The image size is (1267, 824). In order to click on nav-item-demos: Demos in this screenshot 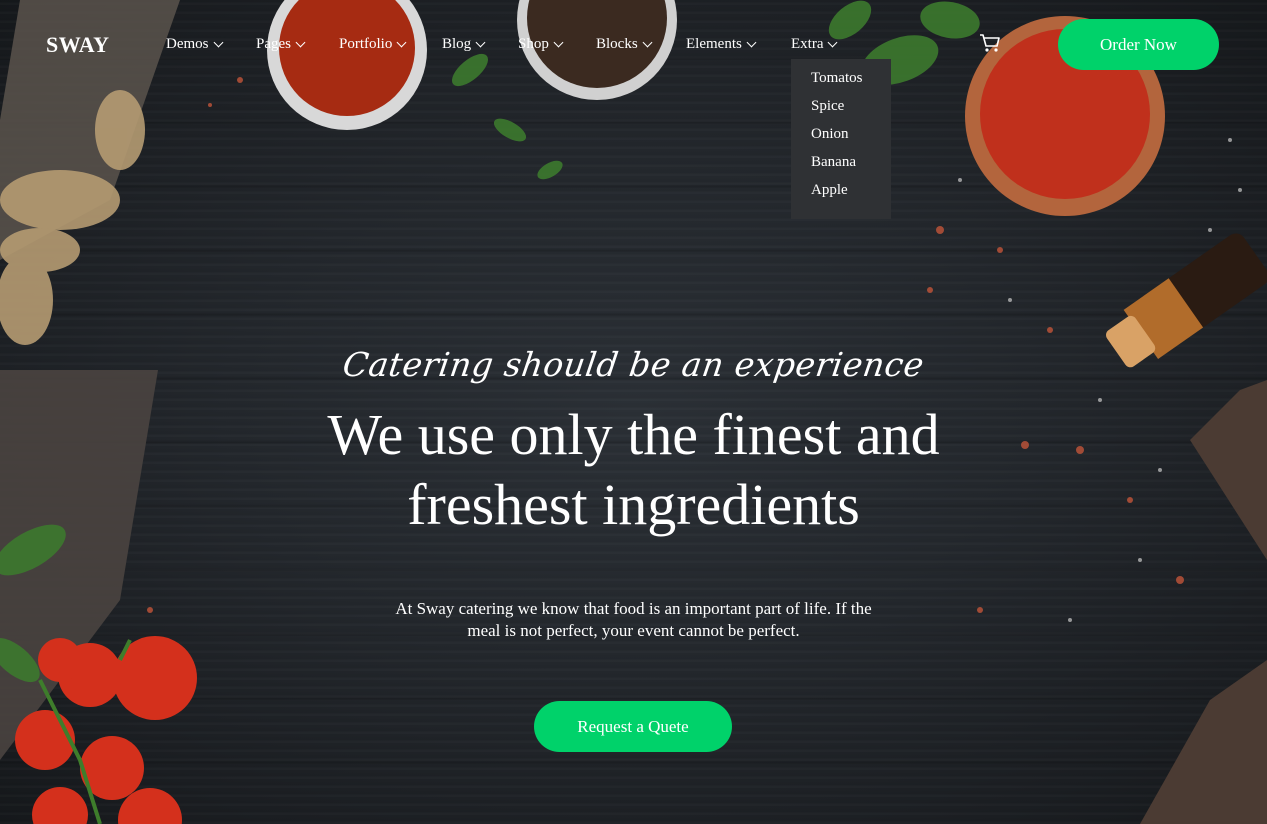, I will do `click(211, 44)`.